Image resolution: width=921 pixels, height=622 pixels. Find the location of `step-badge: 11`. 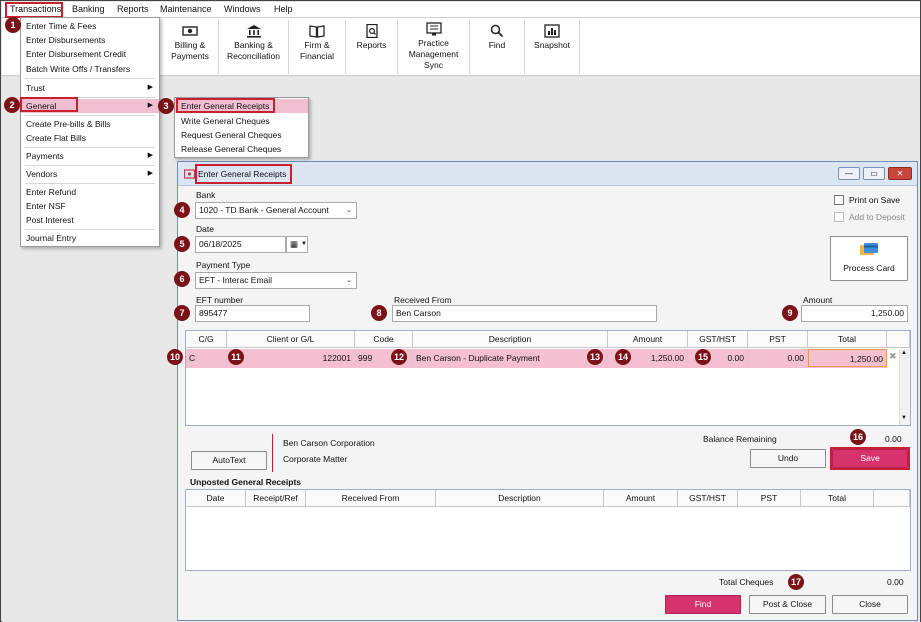

step-badge: 11 is located at coordinates (236, 357).